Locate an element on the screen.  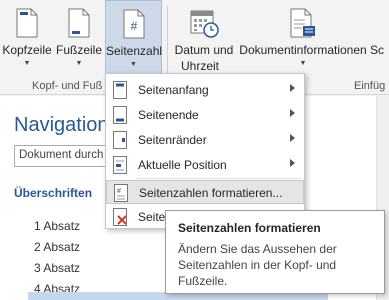
page-number-button: # Seitenzahl ▼ is located at coordinates (133, 39).